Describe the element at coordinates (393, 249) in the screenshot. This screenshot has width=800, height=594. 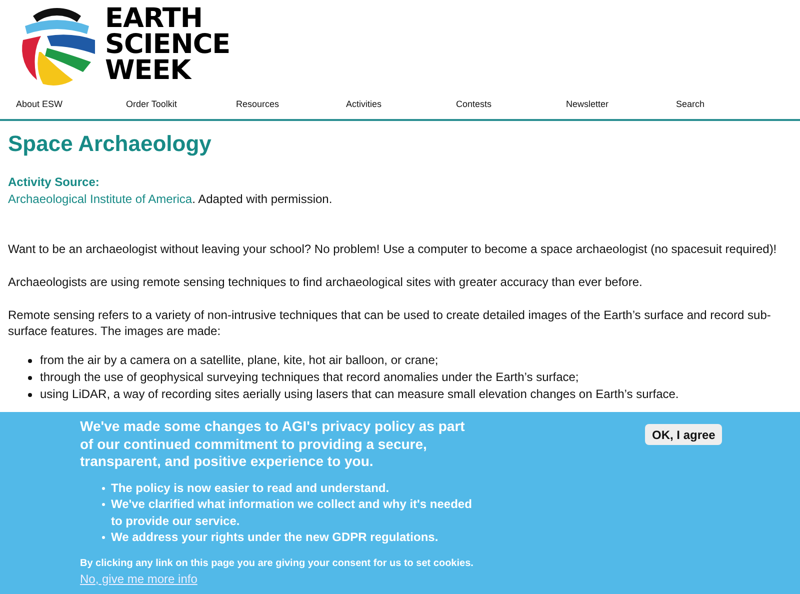
I see `body-paragraph: Want to be an archaeologist without leaving your school? No problem! Use a computer to become a space archaeologist (no spacesuit required)!` at that location.